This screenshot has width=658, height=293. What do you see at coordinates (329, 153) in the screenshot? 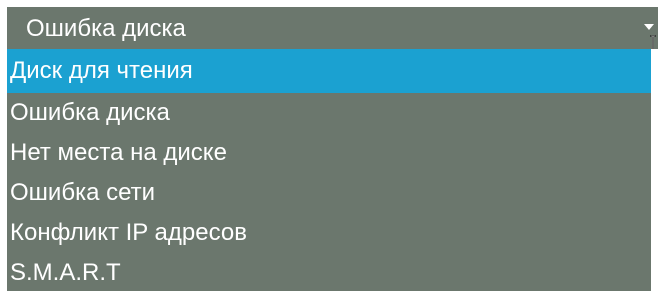
I see `option-no-disk-space: Нет места на диске` at bounding box center [329, 153].